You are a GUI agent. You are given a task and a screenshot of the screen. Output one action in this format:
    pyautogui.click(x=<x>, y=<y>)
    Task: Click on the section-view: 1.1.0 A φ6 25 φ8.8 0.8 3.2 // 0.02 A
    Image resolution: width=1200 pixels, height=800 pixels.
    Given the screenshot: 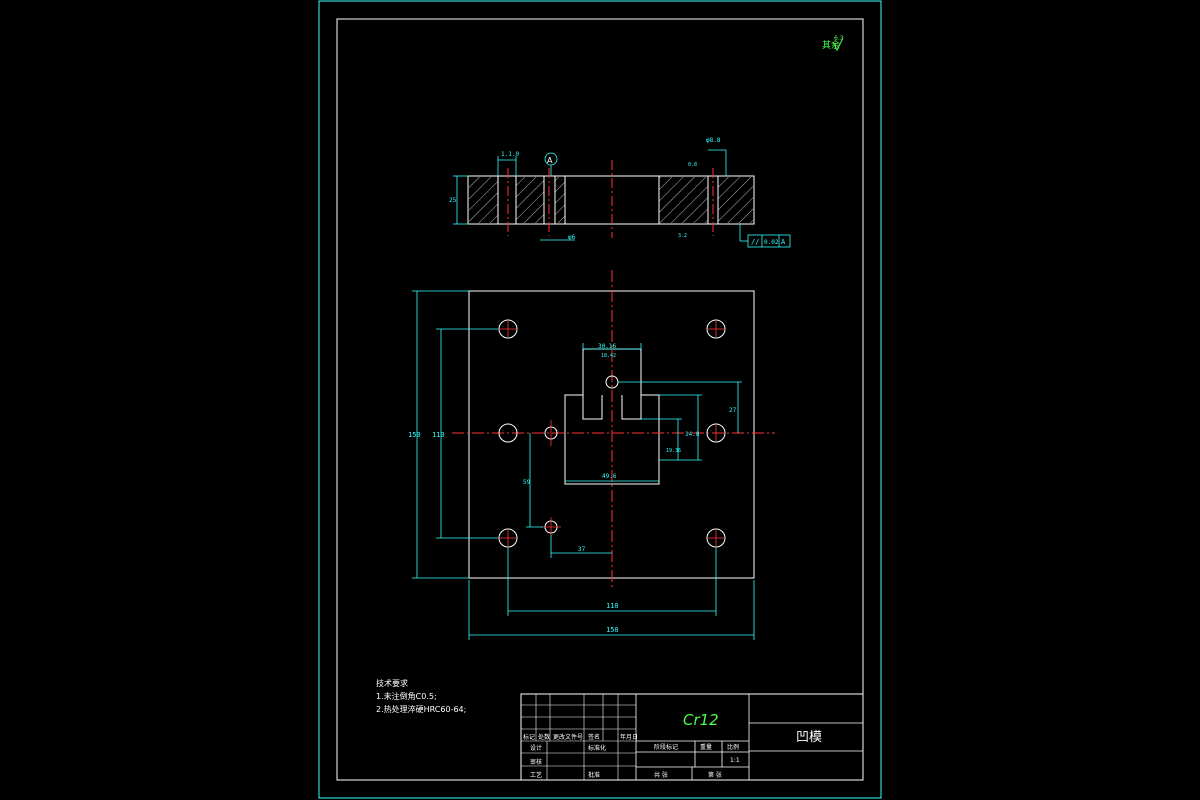 What is the action you would take?
    pyautogui.click(x=620, y=192)
    